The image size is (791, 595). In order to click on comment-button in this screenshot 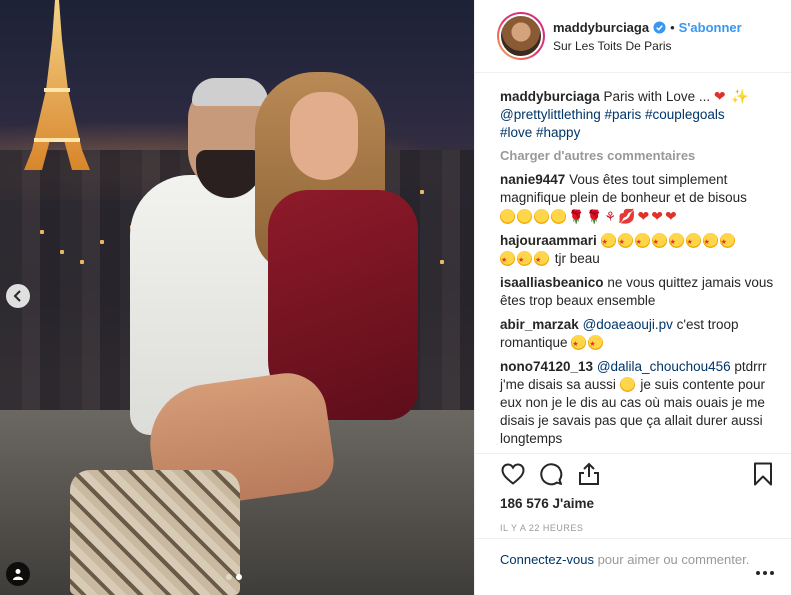, I will do `click(551, 474)`.